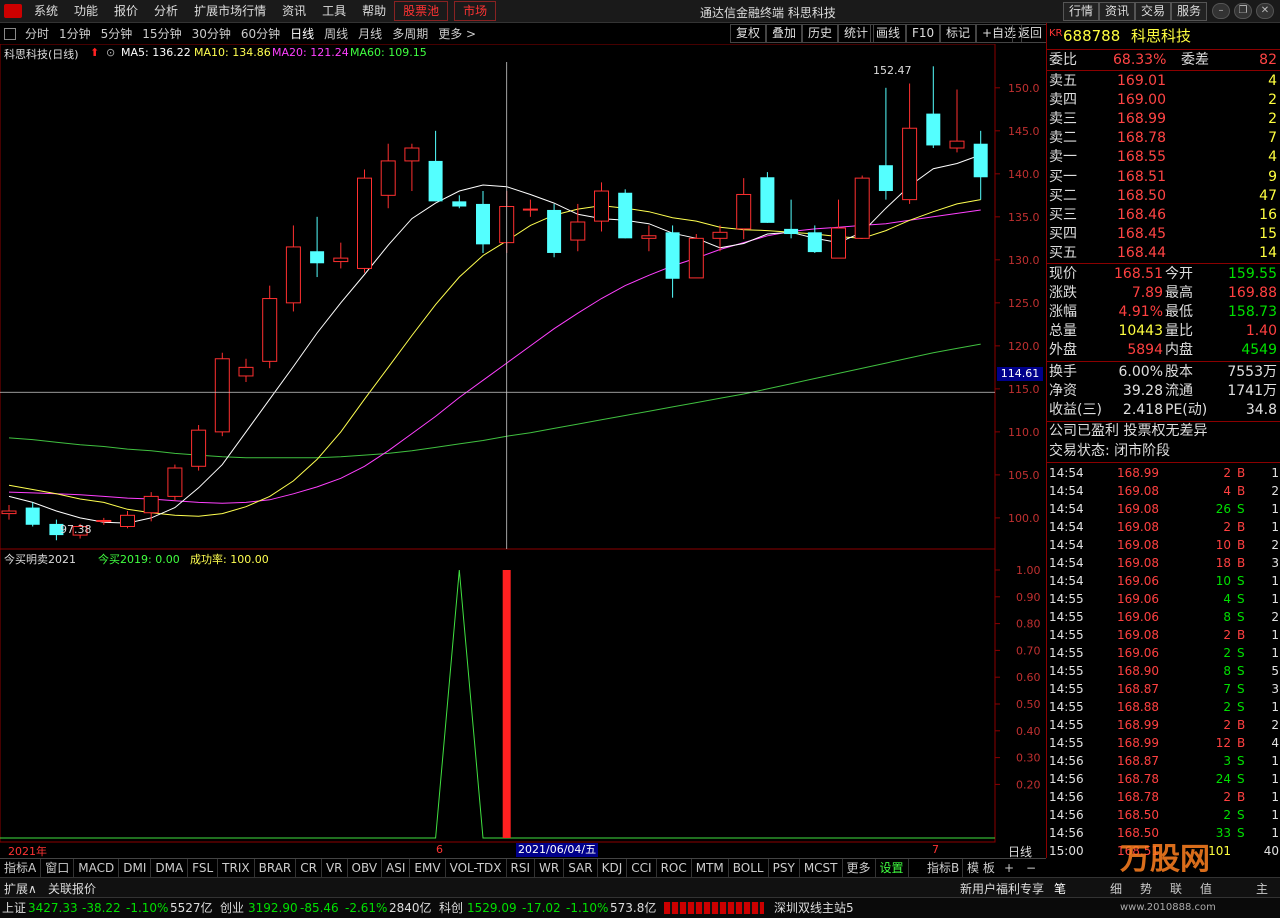 This screenshot has height=918, width=1280. Describe the element at coordinates (892, 868) in the screenshot. I see `ind-tab-settings: 设置` at that location.